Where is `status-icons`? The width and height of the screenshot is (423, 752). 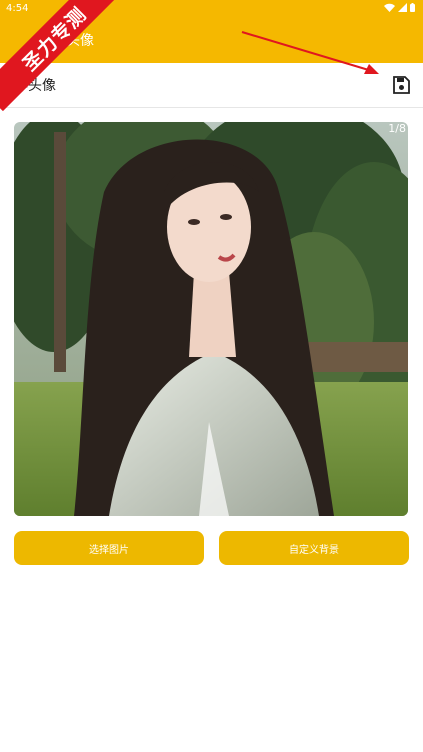 status-icons is located at coordinates (399, 7).